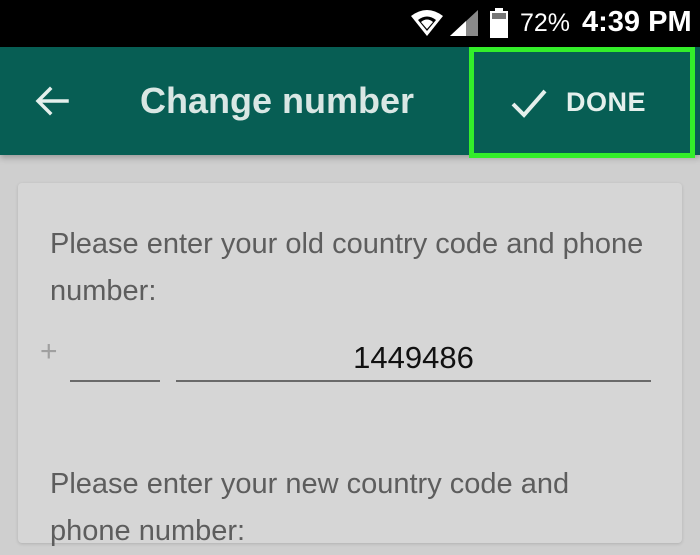 This screenshot has height=555, width=700. I want to click on page-title: Change number, so click(277, 100).